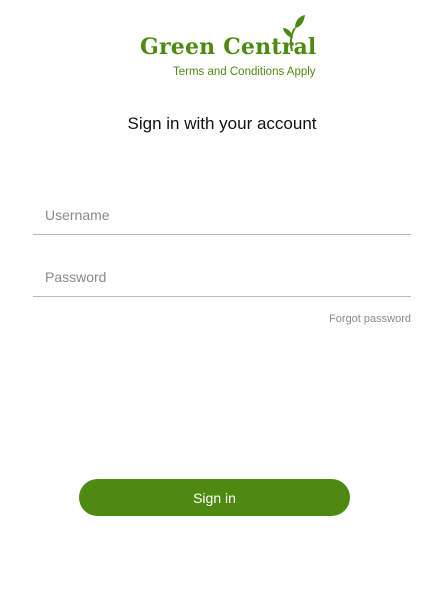 Image resolution: width=444 pixels, height=592 pixels. I want to click on password-underline, so click(222, 296).